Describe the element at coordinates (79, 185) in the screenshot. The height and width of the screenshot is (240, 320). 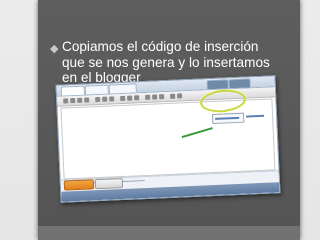
I see `screenshot-publish-button` at that location.